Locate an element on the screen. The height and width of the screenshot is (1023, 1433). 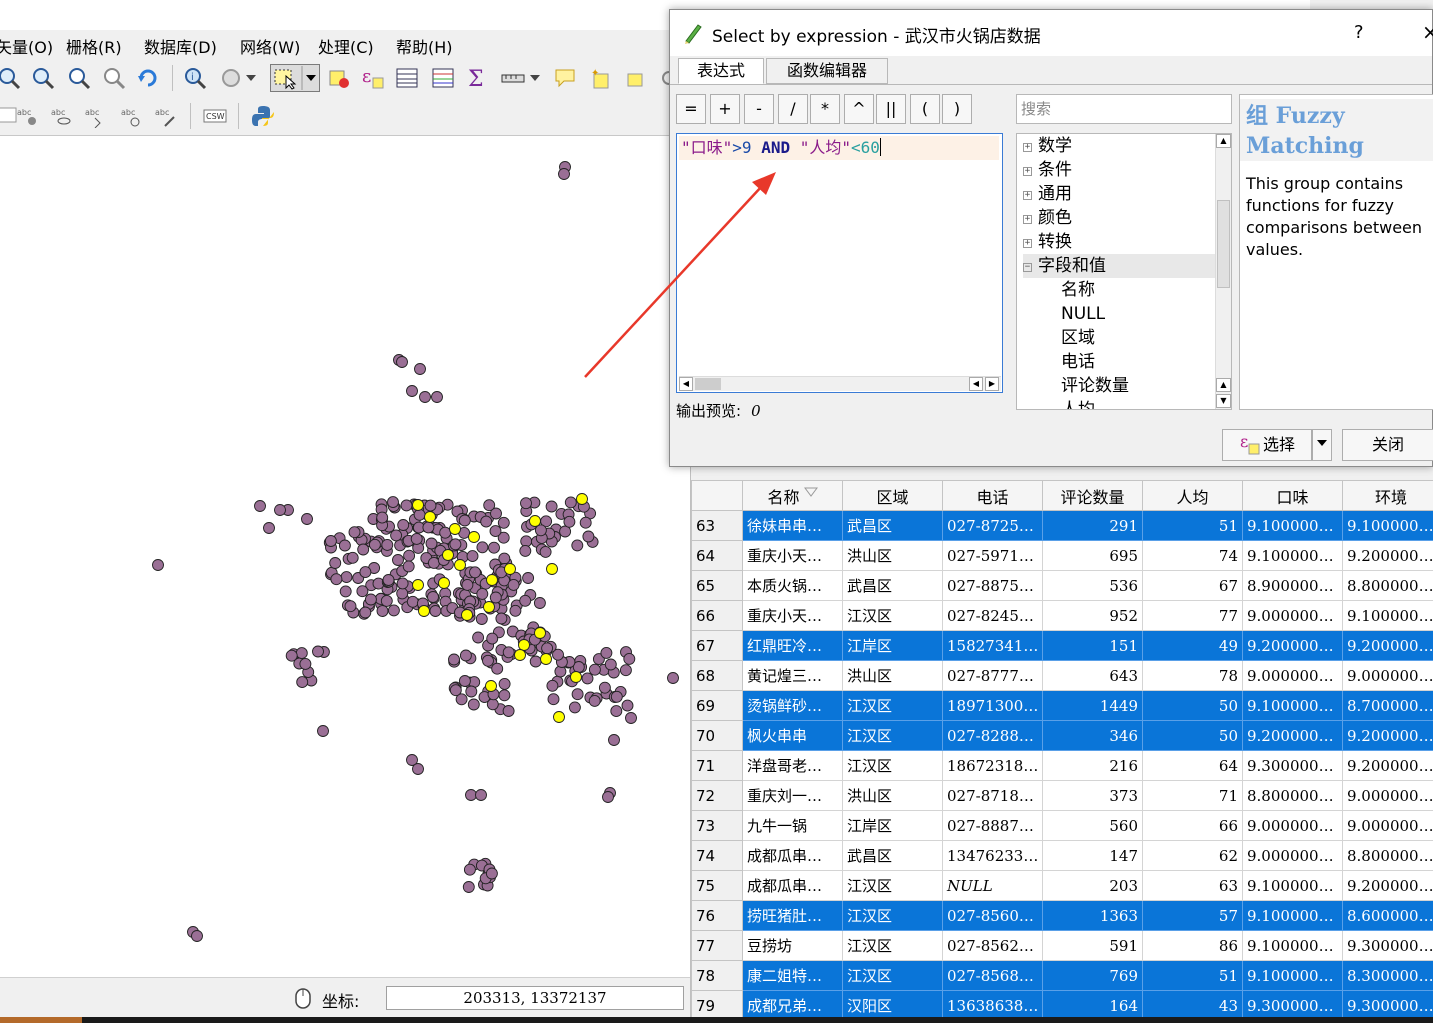
coordinate-field: 203313, 13372137 is located at coordinates (535, 998).